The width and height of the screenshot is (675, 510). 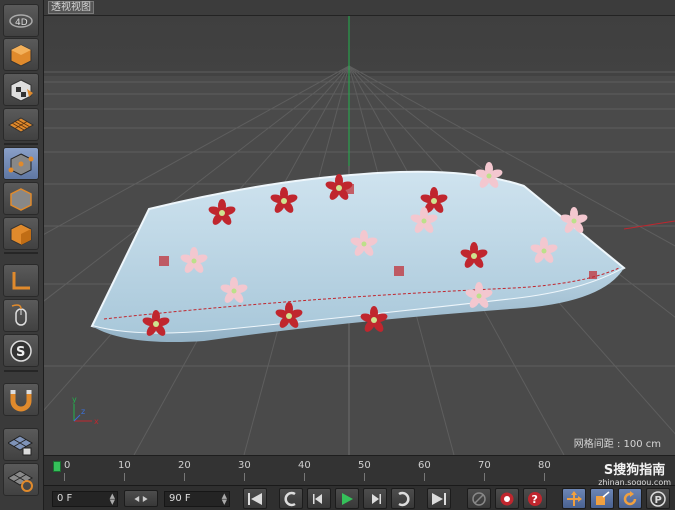 I want to click on tick-label: 0, so click(x=67, y=465).